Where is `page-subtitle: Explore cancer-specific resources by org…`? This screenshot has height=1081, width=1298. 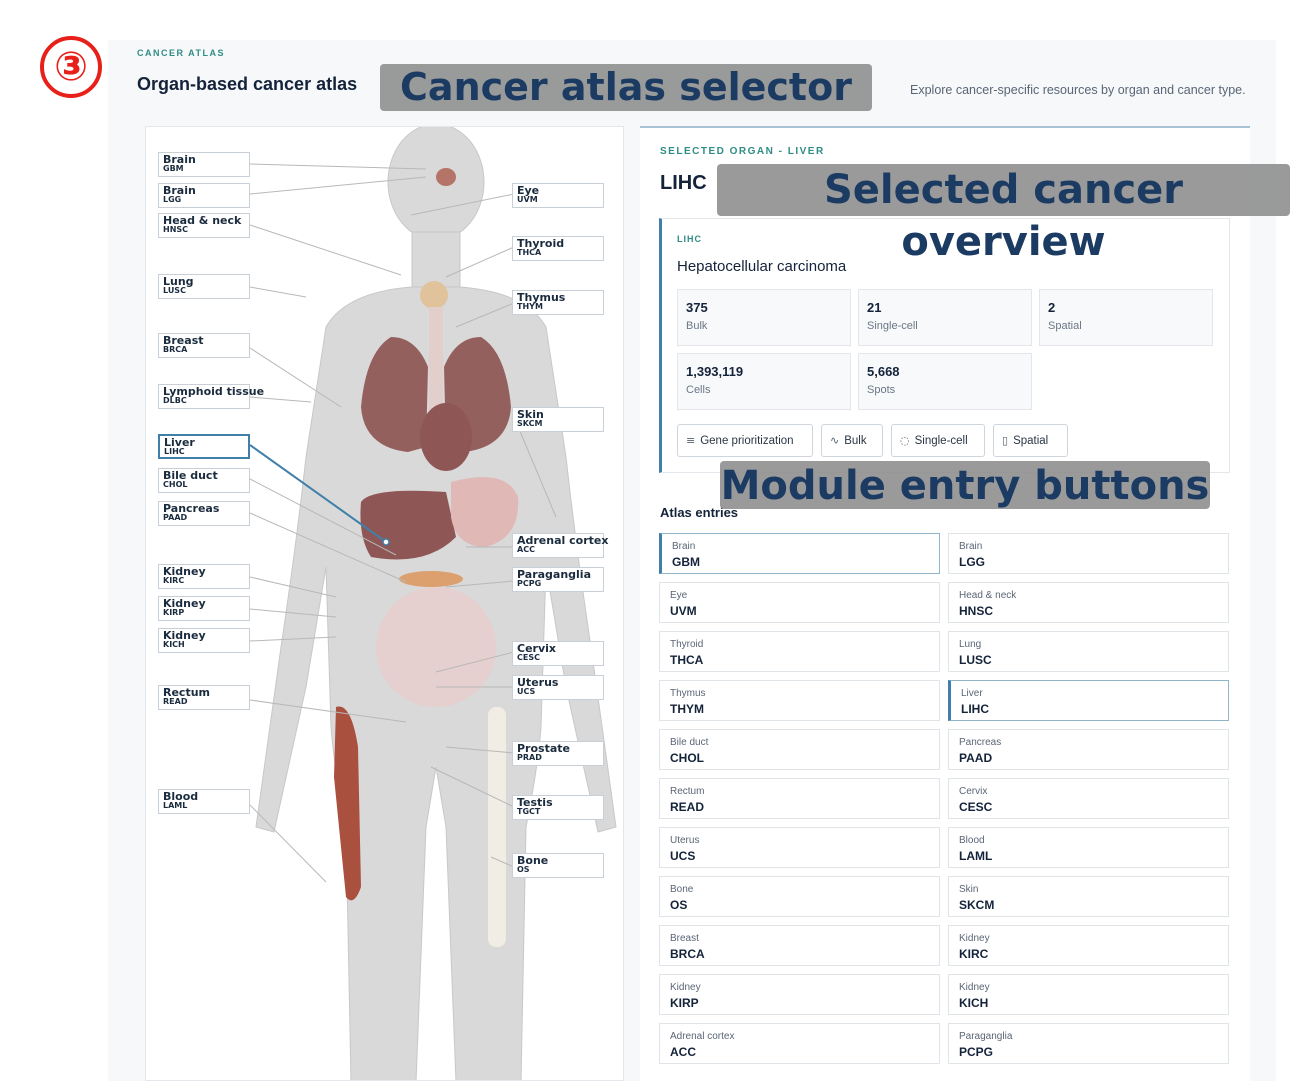
page-subtitle: Explore cancer-specific resources by org… is located at coordinates (1078, 90).